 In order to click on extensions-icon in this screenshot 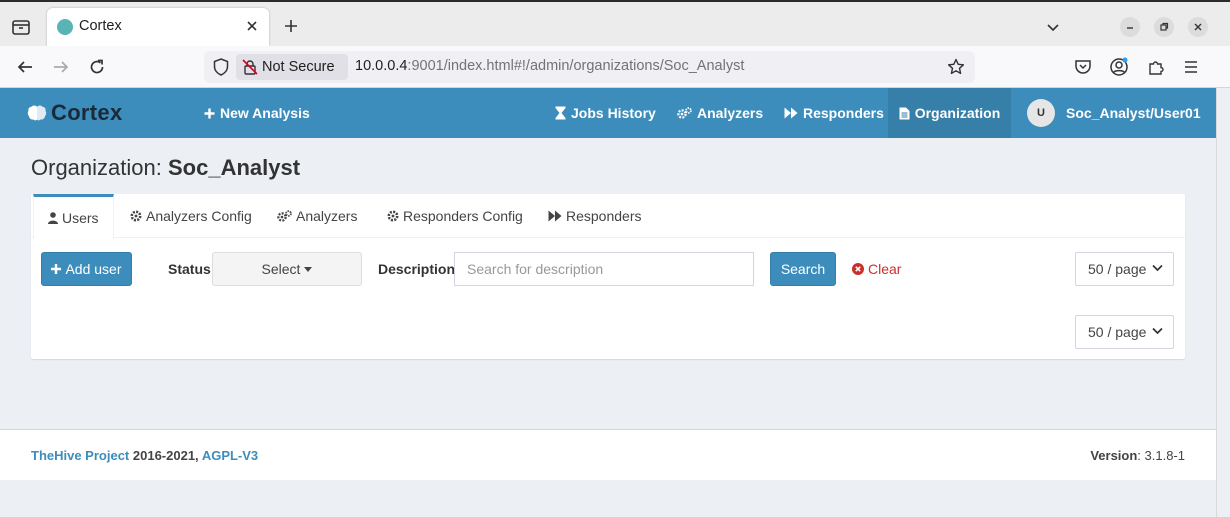, I will do `click(1156, 67)`.